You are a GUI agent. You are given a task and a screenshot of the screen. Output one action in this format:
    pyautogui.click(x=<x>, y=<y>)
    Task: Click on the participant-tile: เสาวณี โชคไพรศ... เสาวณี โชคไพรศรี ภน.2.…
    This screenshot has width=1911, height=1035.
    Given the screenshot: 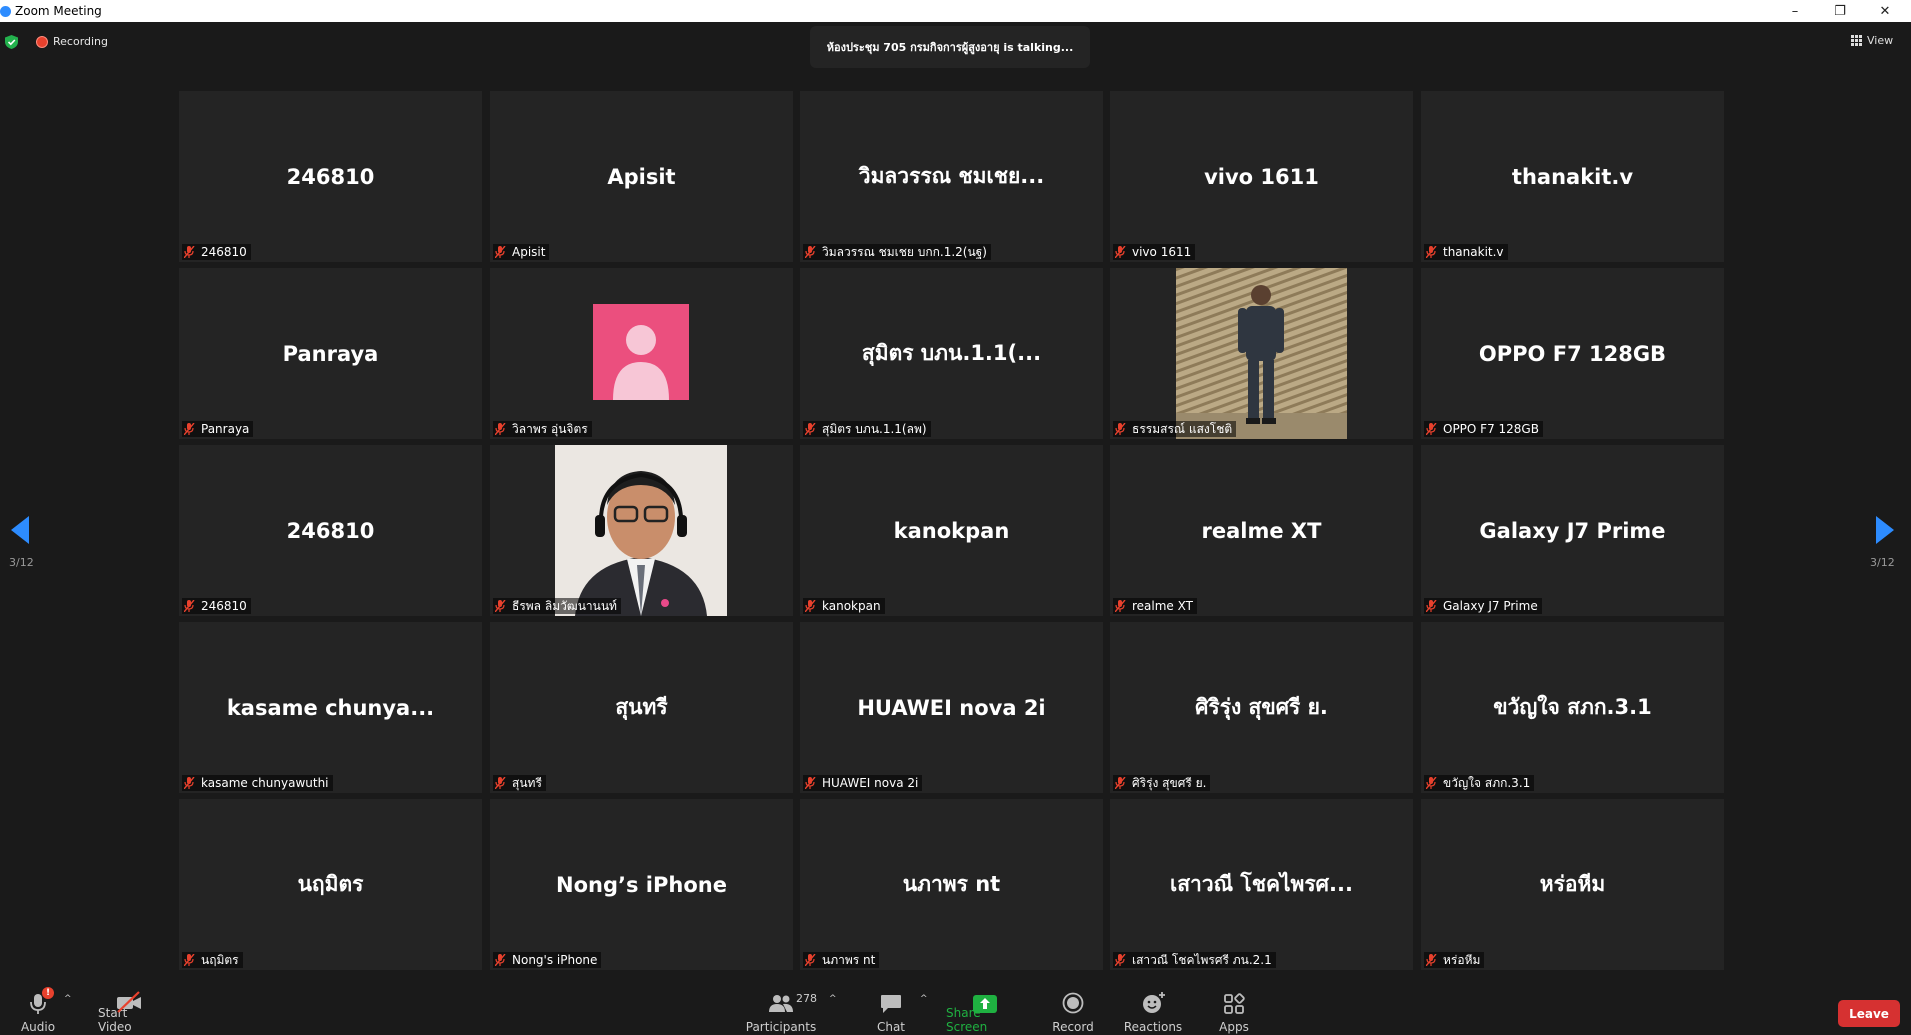 What is the action you would take?
    pyautogui.click(x=1261, y=884)
    